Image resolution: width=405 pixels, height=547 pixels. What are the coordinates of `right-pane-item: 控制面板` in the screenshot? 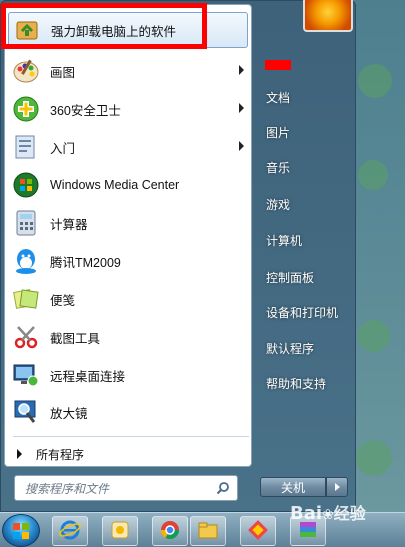 It's located at (290, 277).